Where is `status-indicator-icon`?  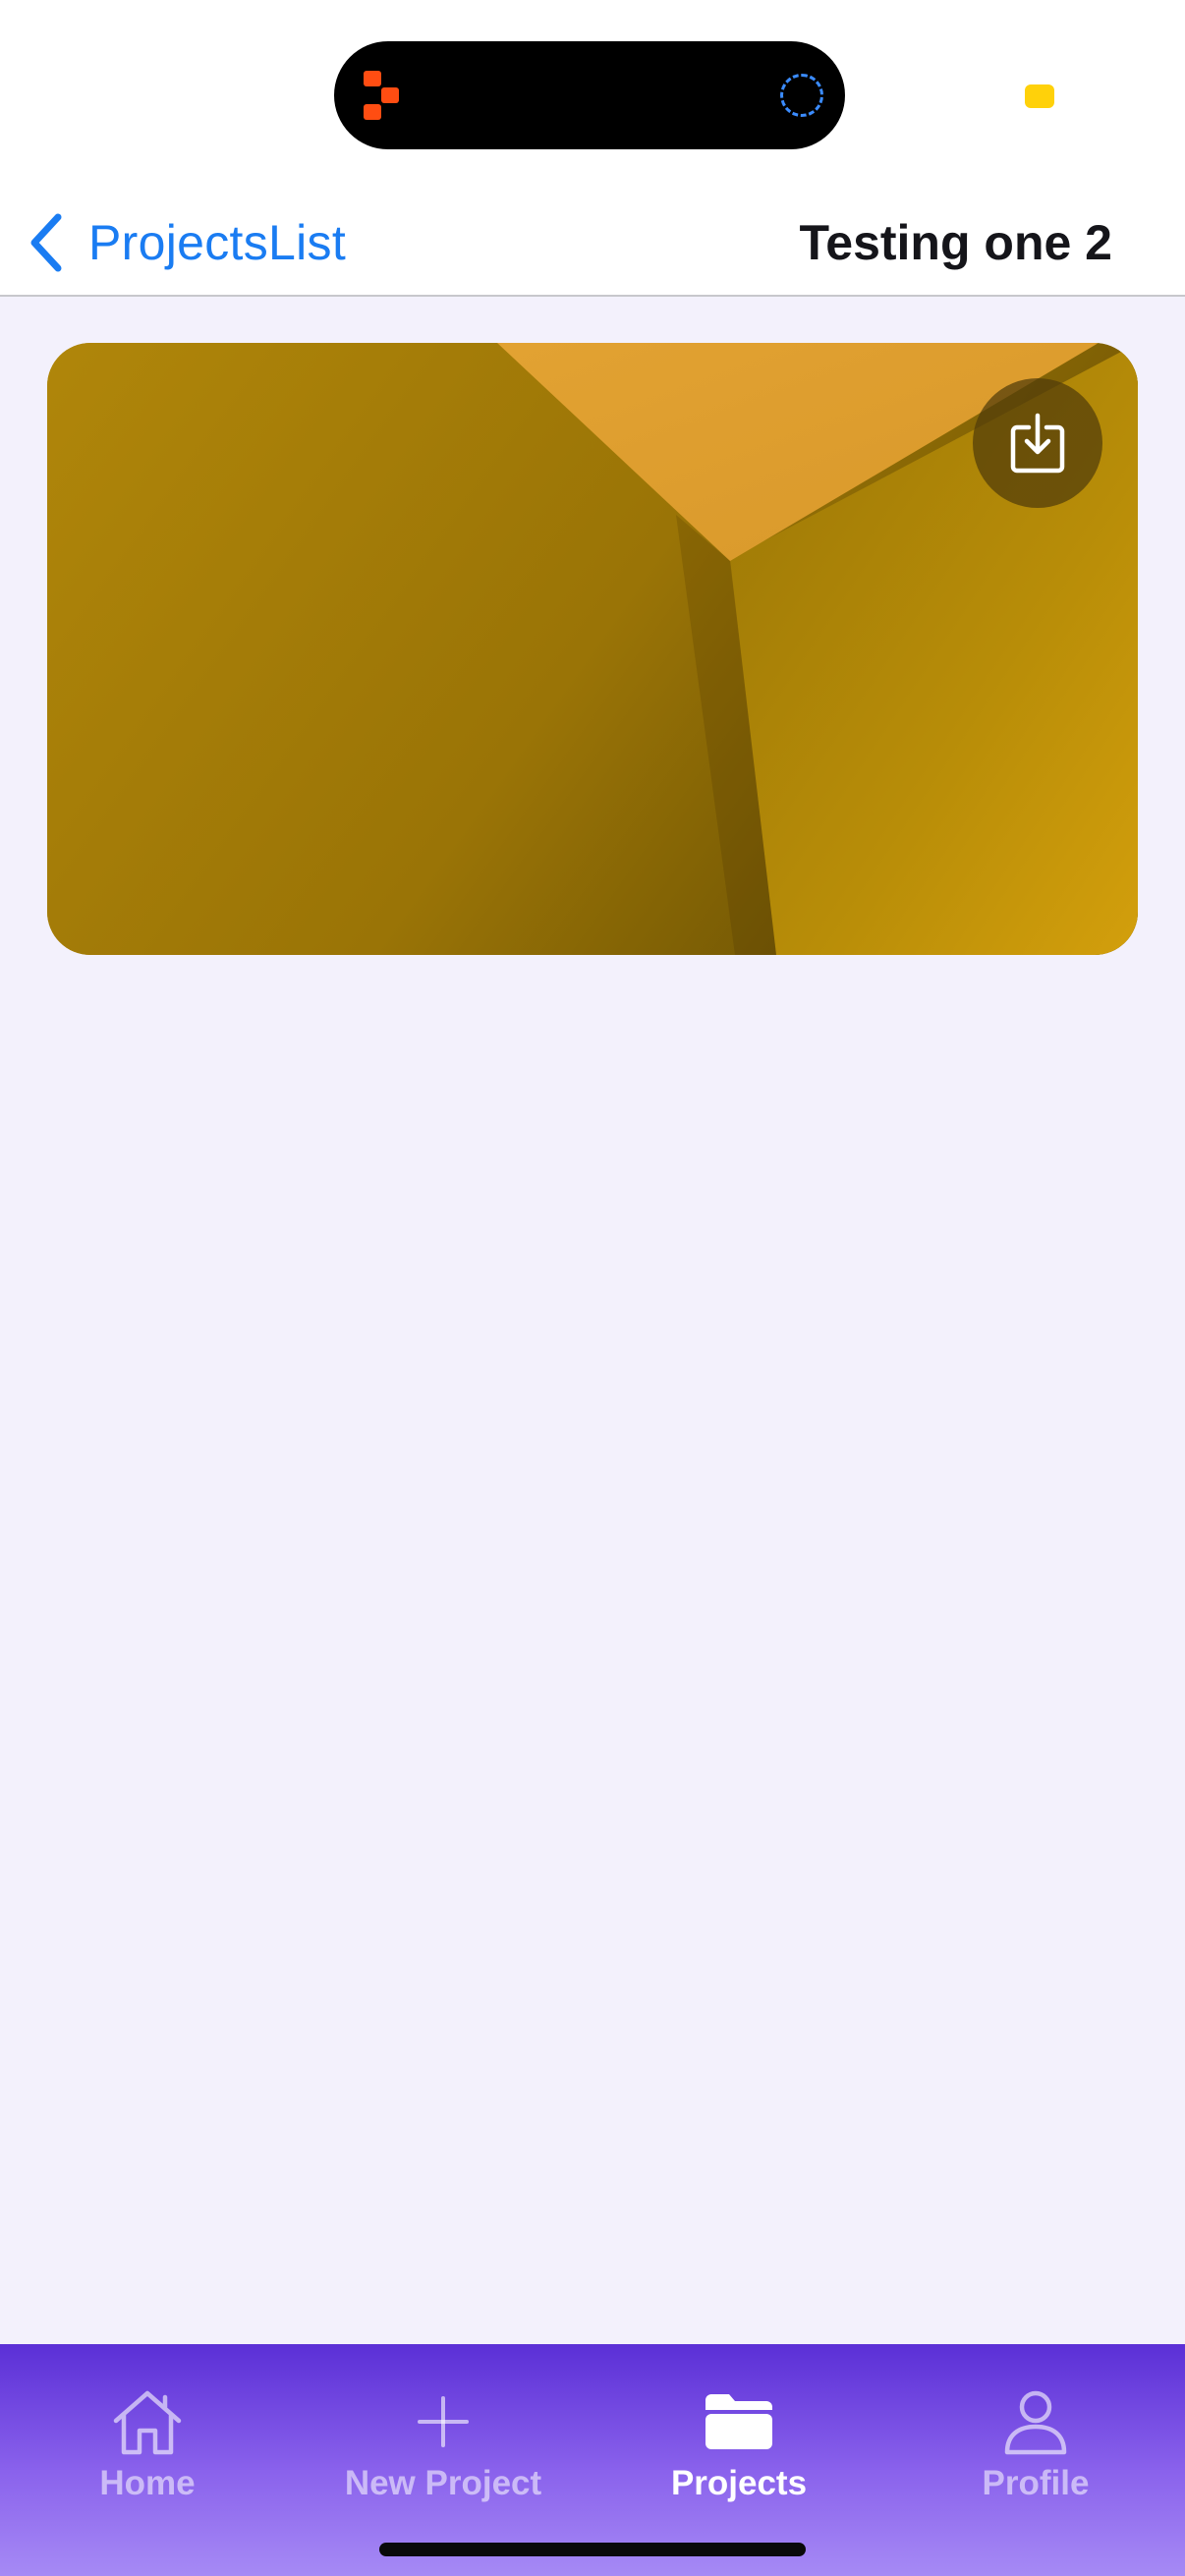 status-indicator-icon is located at coordinates (1040, 96).